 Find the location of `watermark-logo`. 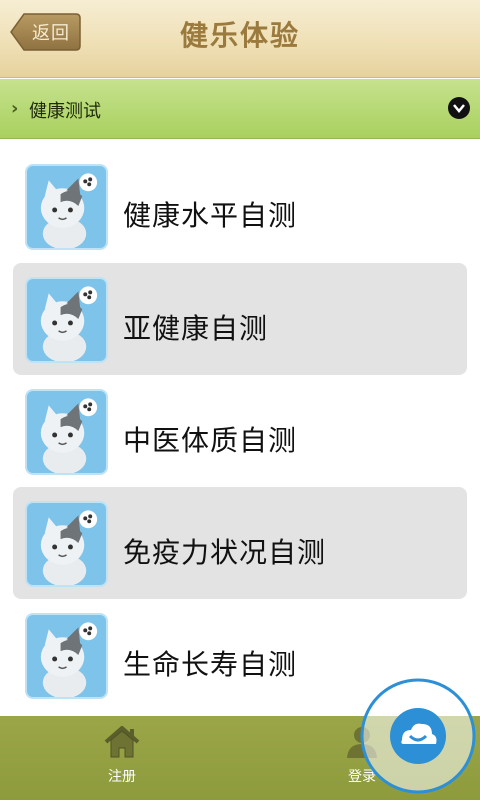

watermark-logo is located at coordinates (418, 736).